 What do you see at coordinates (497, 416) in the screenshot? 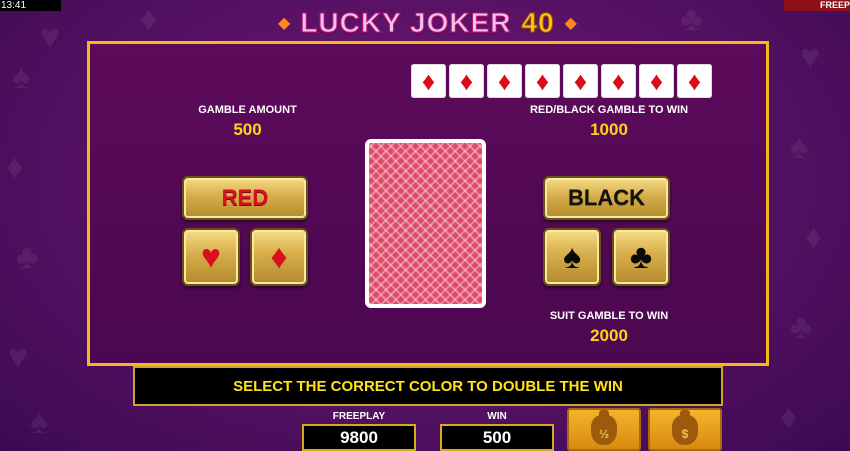
I see `win-label: WIN` at bounding box center [497, 416].